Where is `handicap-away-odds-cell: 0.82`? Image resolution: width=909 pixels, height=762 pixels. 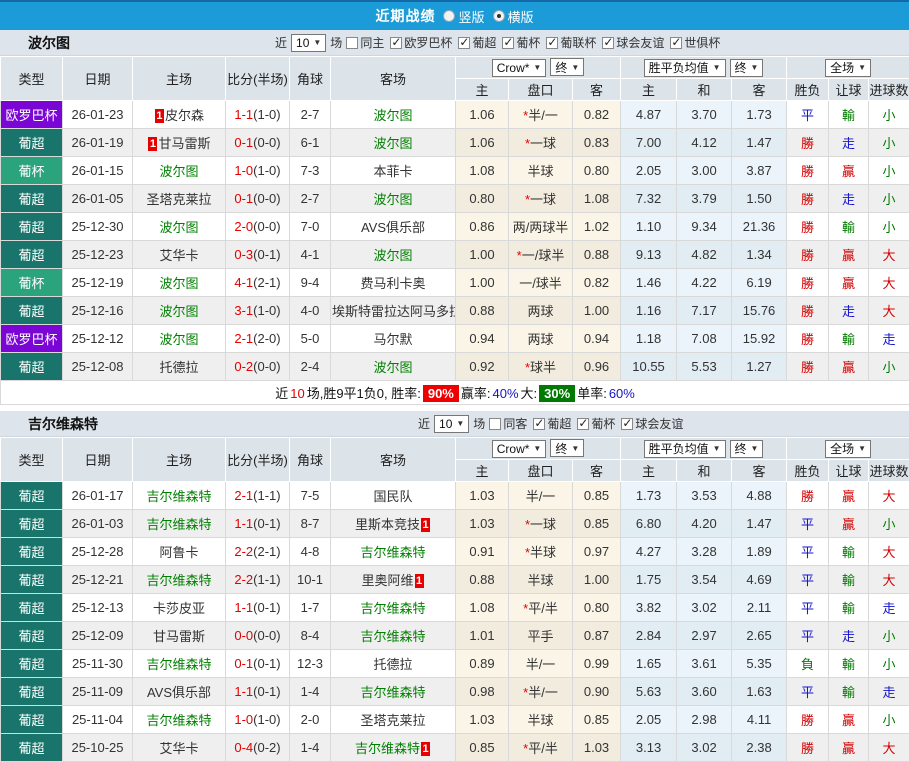 handicap-away-odds-cell: 0.82 is located at coordinates (597, 115).